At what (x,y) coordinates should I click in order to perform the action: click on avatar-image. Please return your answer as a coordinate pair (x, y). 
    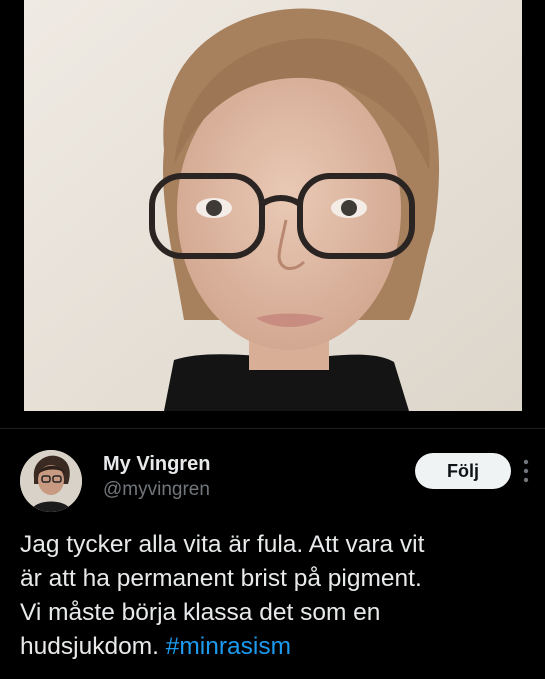
    Looking at the image, I should click on (51, 481).